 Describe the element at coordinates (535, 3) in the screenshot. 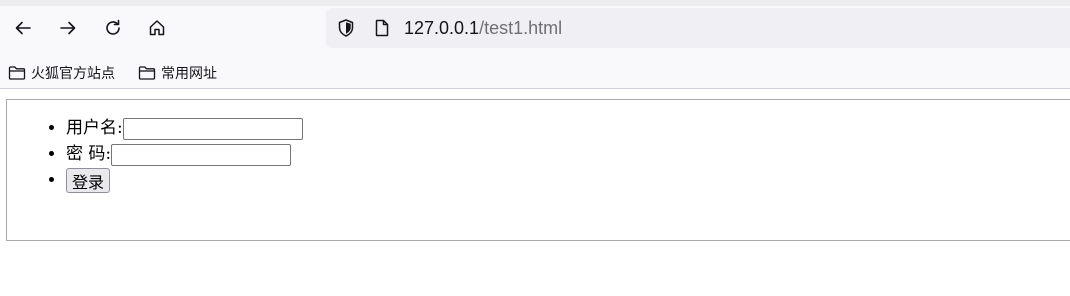

I see `tab-strip-edge` at that location.